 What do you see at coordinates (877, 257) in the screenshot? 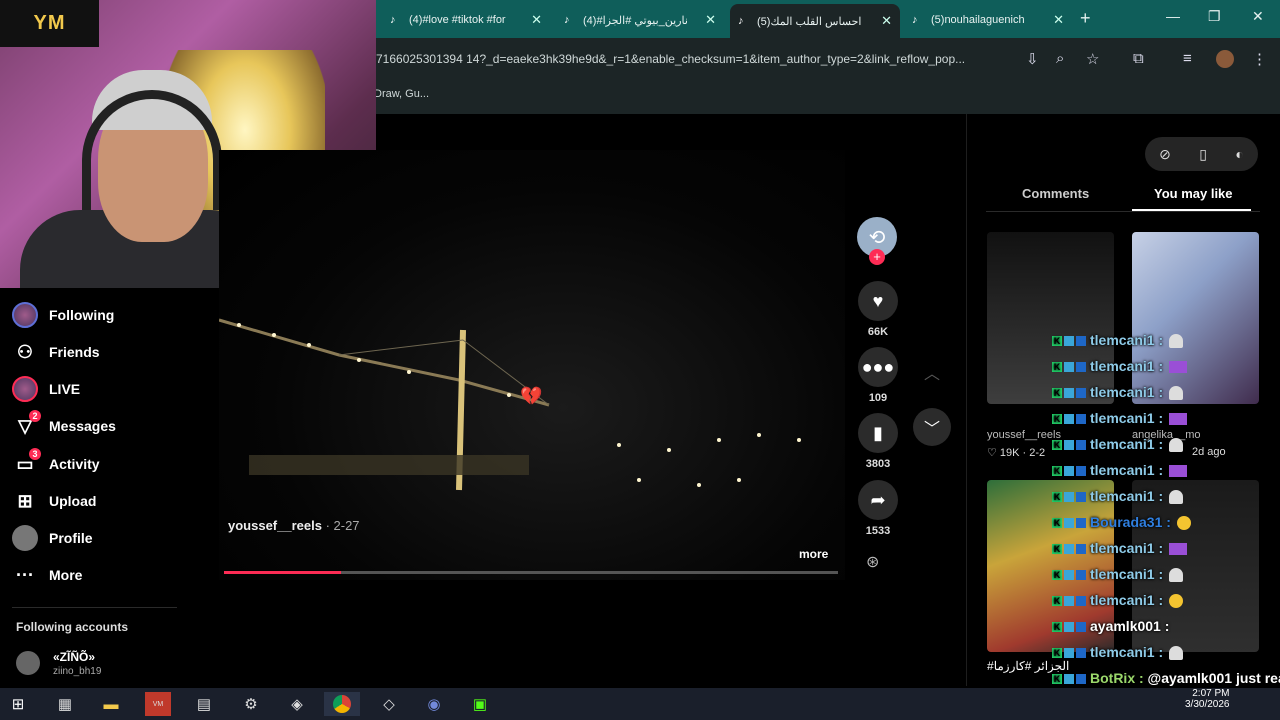
I see `follow-plus-button: +` at bounding box center [877, 257].